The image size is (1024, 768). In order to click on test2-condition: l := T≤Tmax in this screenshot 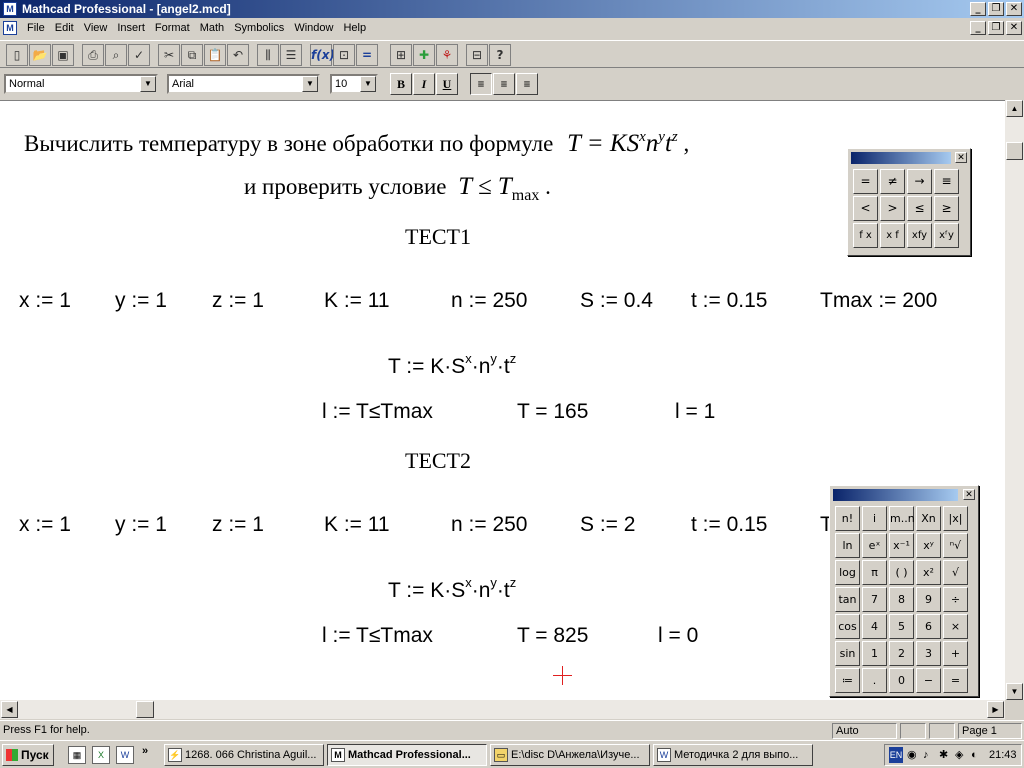, I will do `click(377, 636)`.